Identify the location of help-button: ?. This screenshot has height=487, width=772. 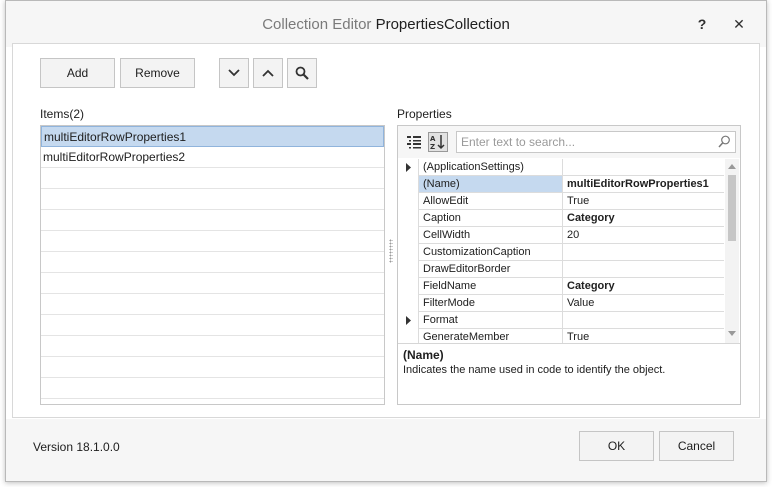
(702, 24).